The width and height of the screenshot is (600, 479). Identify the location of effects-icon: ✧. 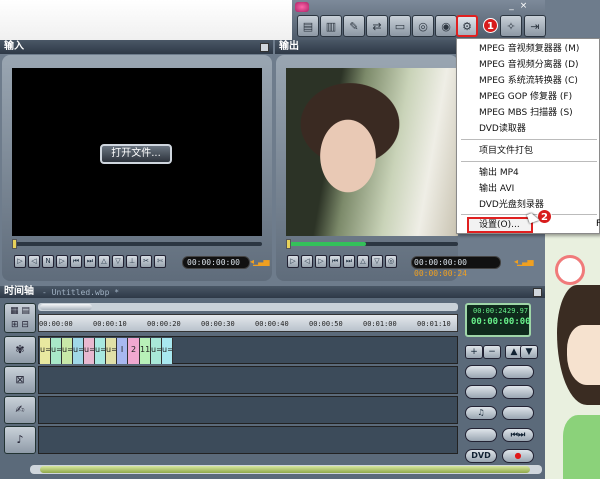
(511, 26).